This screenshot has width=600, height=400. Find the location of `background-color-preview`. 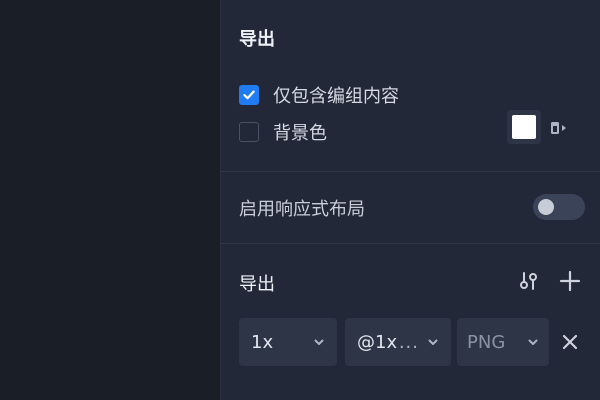

background-color-preview is located at coordinates (524, 127).